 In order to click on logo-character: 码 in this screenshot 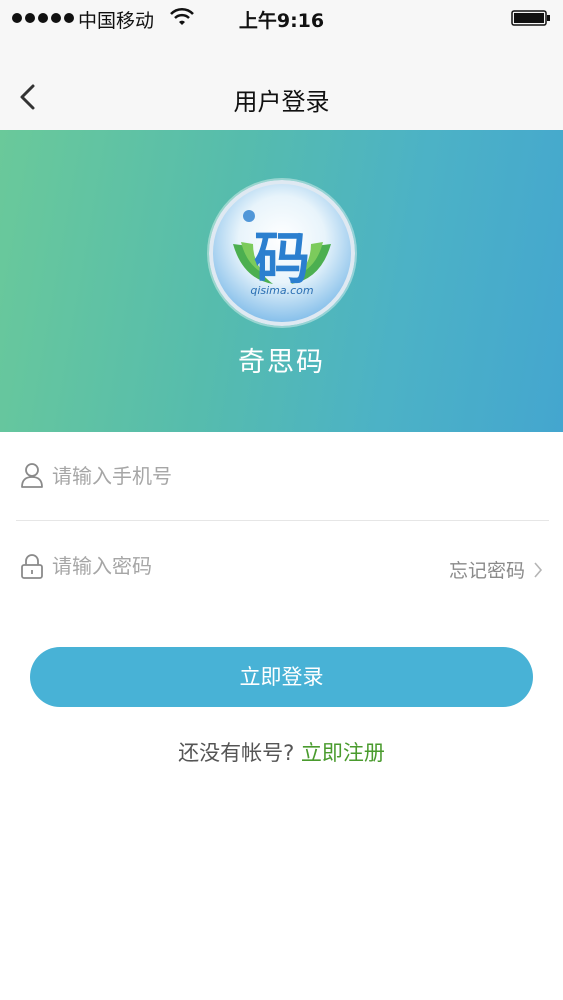, I will do `click(282, 259)`.